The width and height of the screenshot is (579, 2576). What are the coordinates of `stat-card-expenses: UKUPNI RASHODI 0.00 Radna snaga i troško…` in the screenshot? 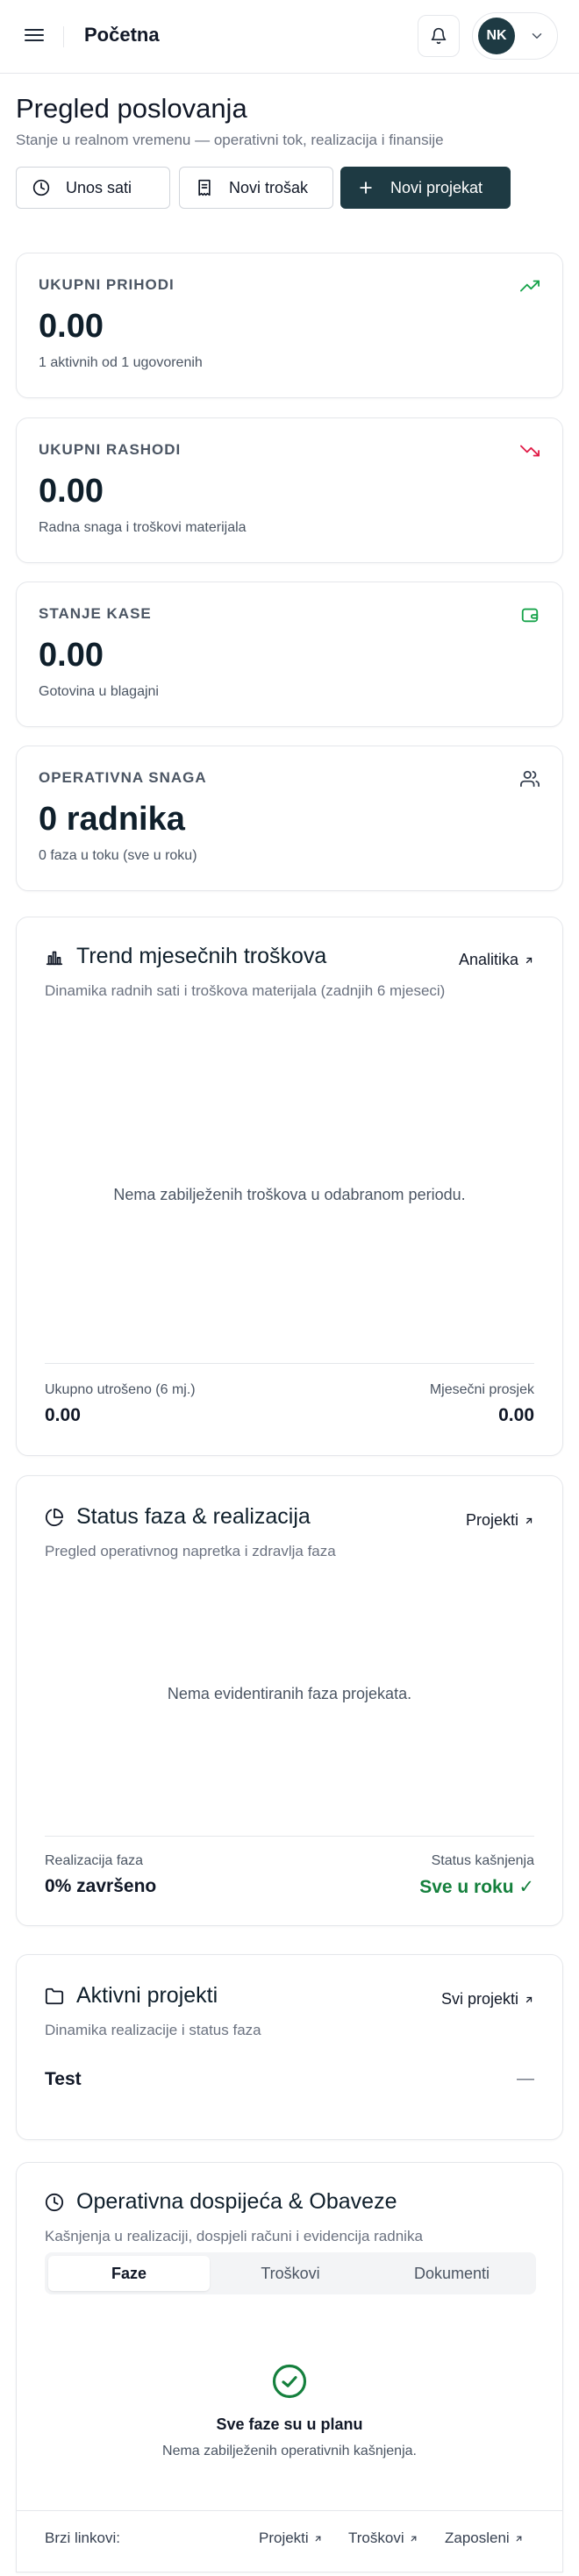 It's located at (289, 490).